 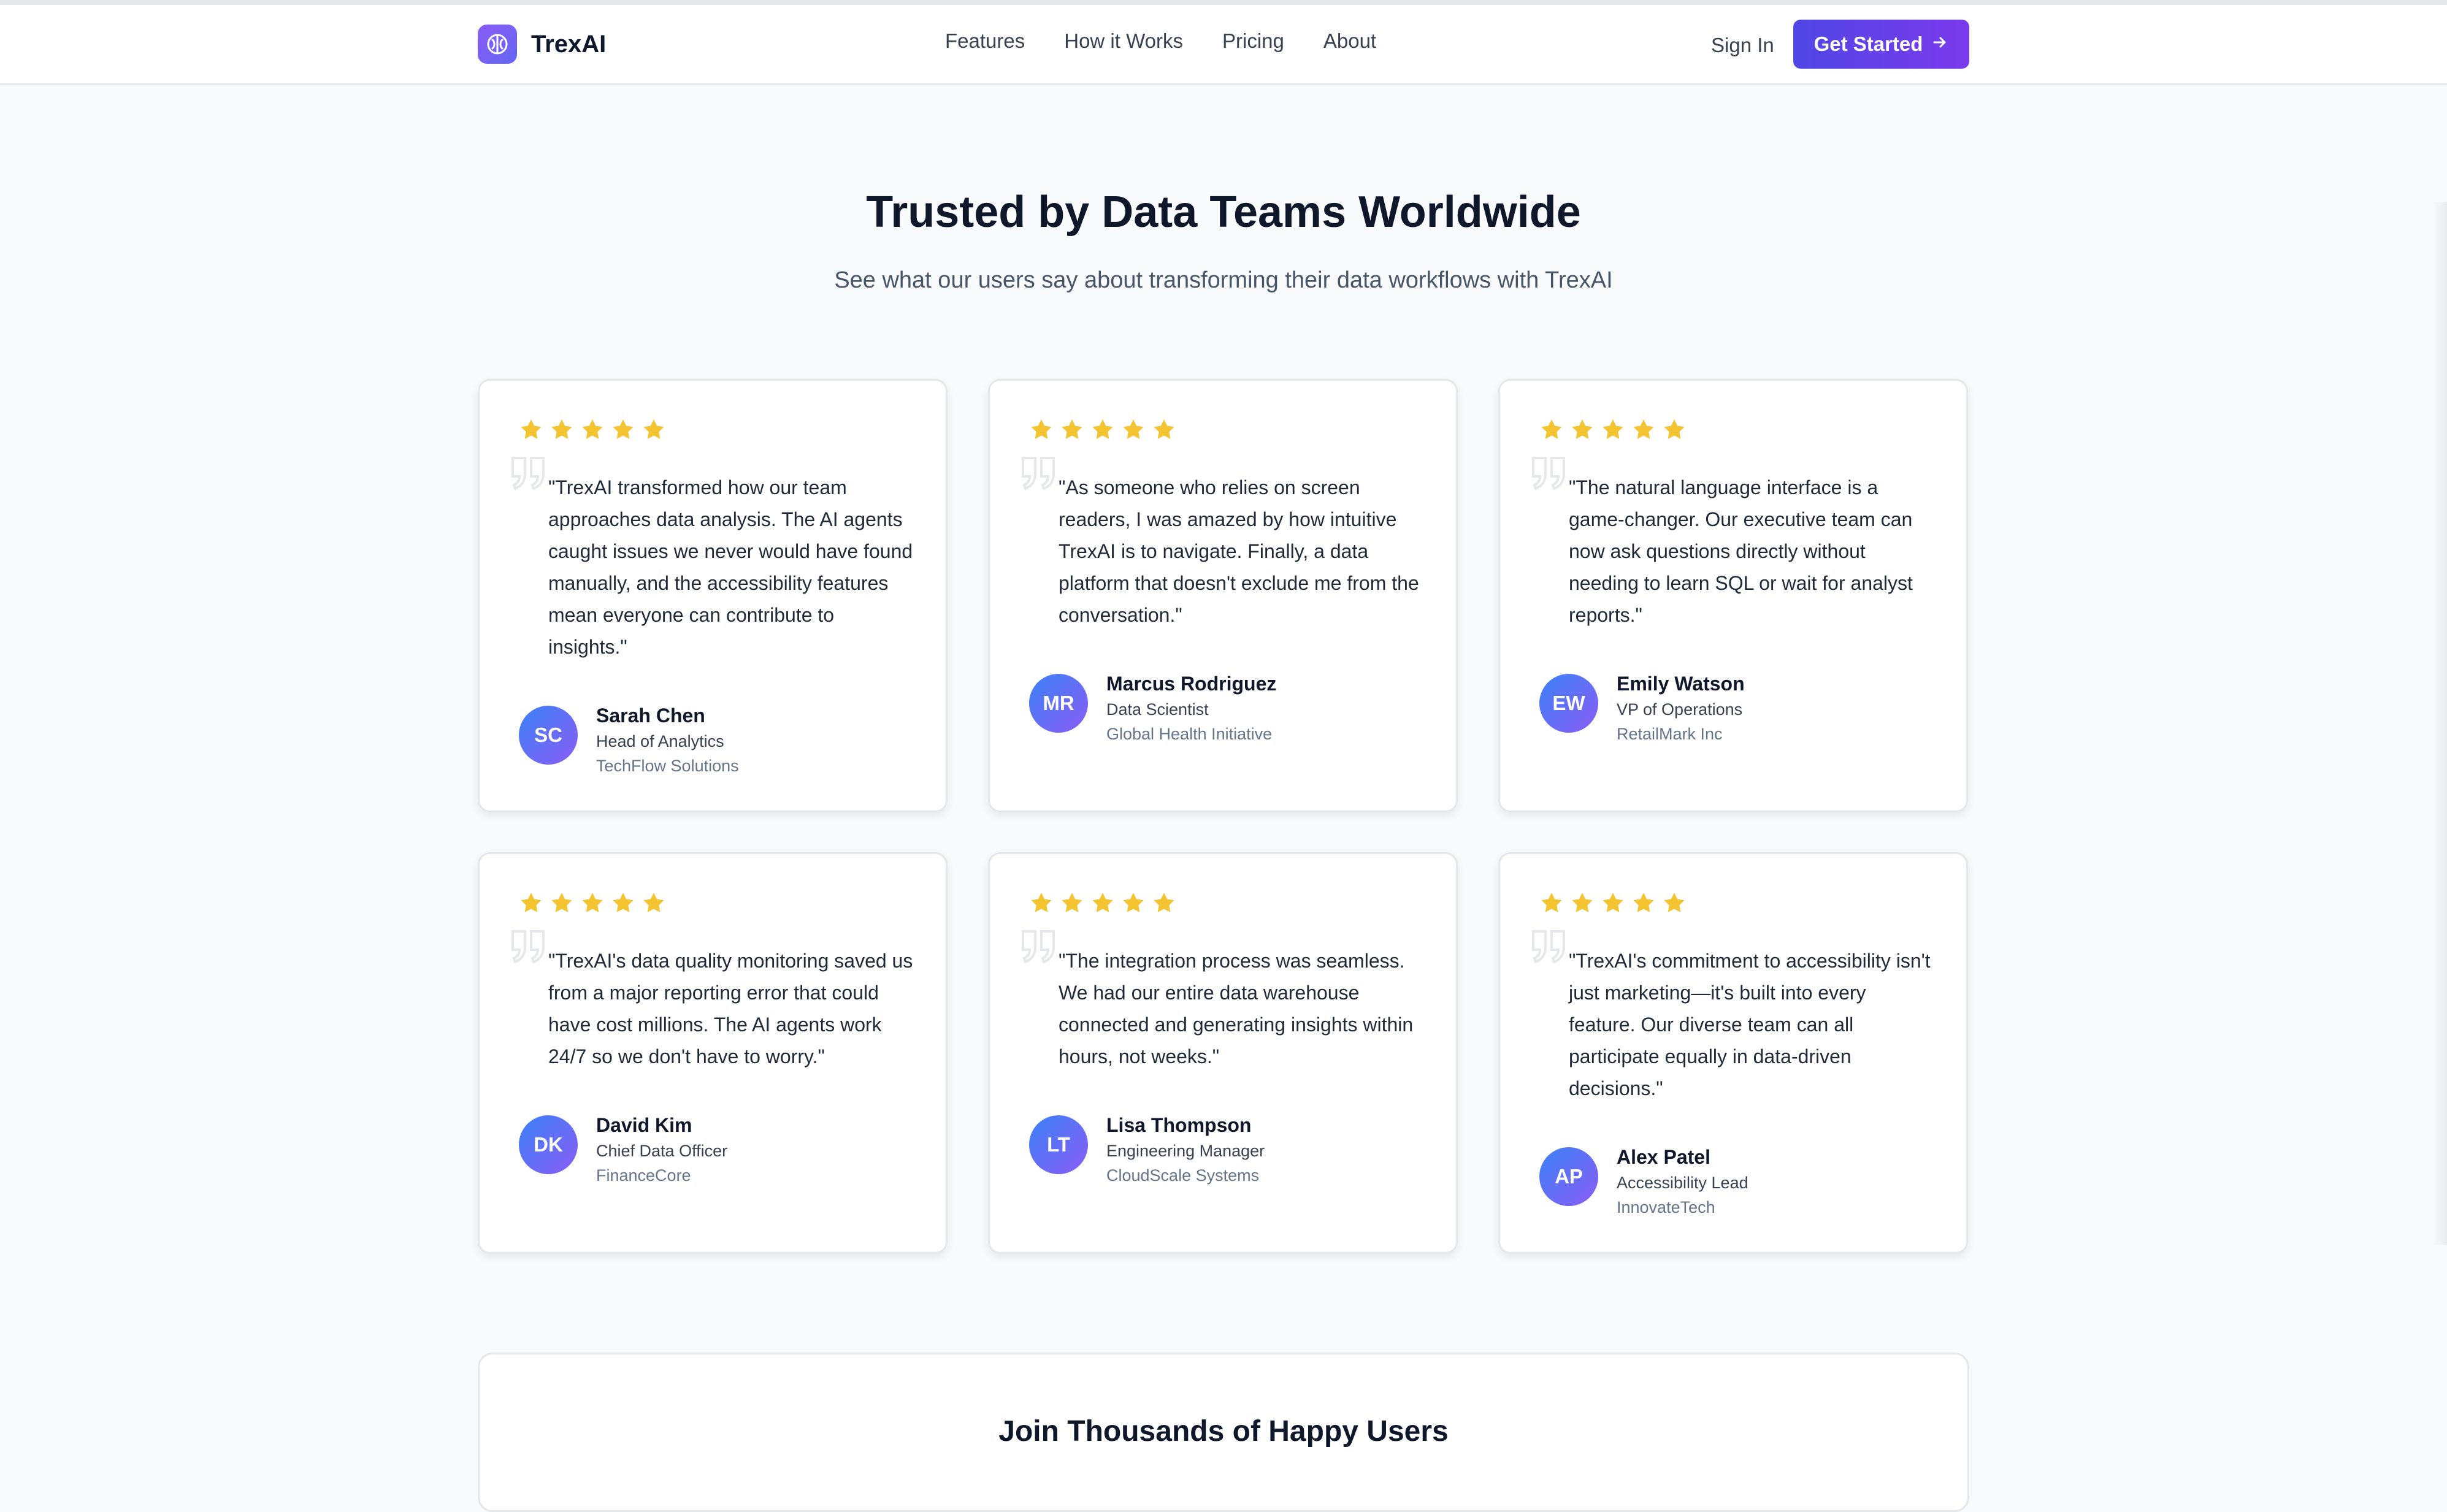 I want to click on join-cta-card: Join Thousands of Happy Users, so click(x=1223, y=1432).